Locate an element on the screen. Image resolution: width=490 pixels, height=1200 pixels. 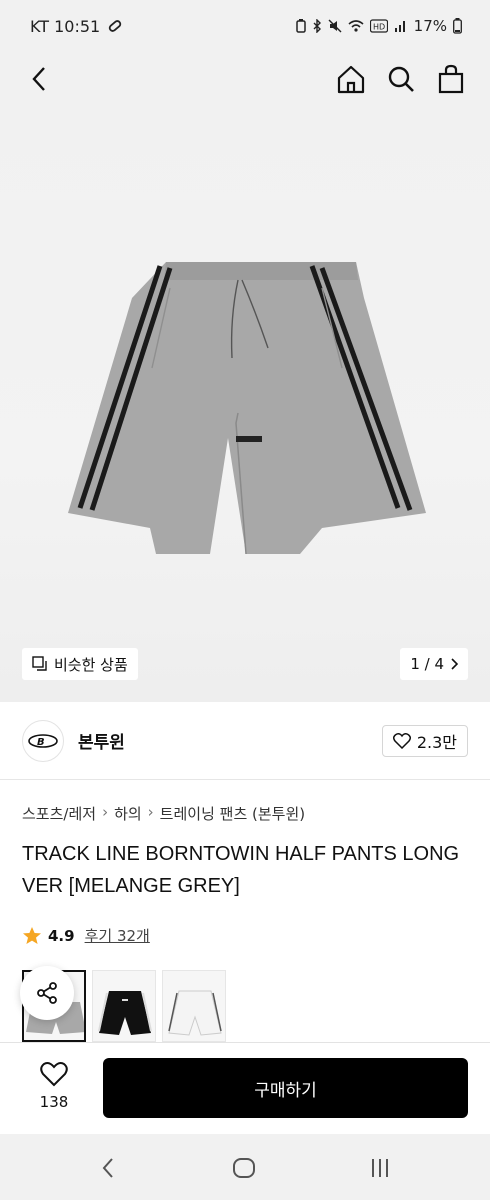
image-page-indicator: 1 / 4 is located at coordinates (427, 664).